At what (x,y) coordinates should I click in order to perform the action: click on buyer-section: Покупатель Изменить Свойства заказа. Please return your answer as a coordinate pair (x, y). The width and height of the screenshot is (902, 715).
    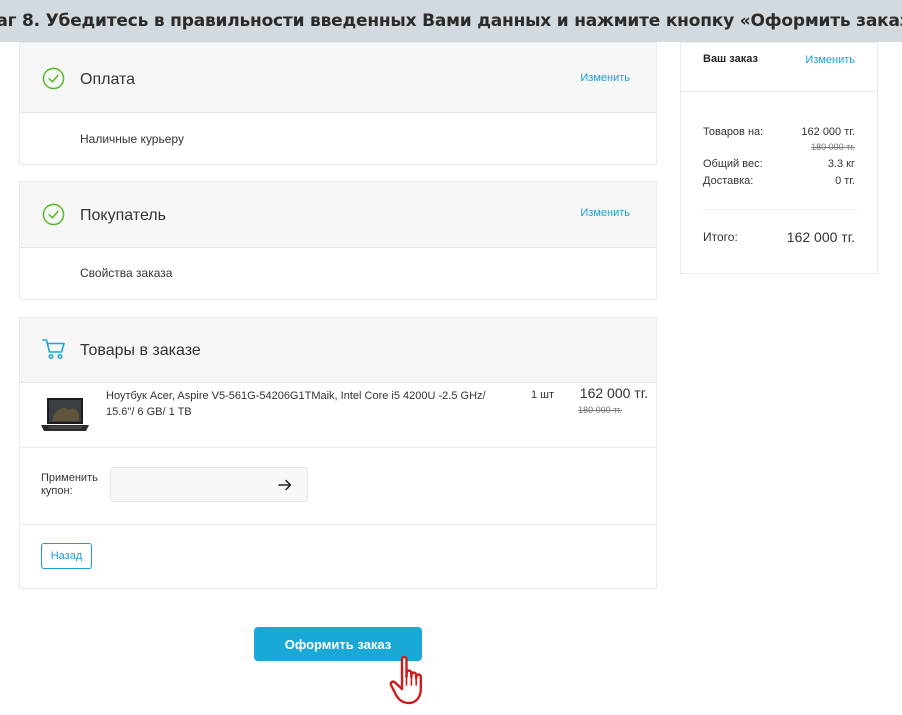
    Looking at the image, I should click on (338, 240).